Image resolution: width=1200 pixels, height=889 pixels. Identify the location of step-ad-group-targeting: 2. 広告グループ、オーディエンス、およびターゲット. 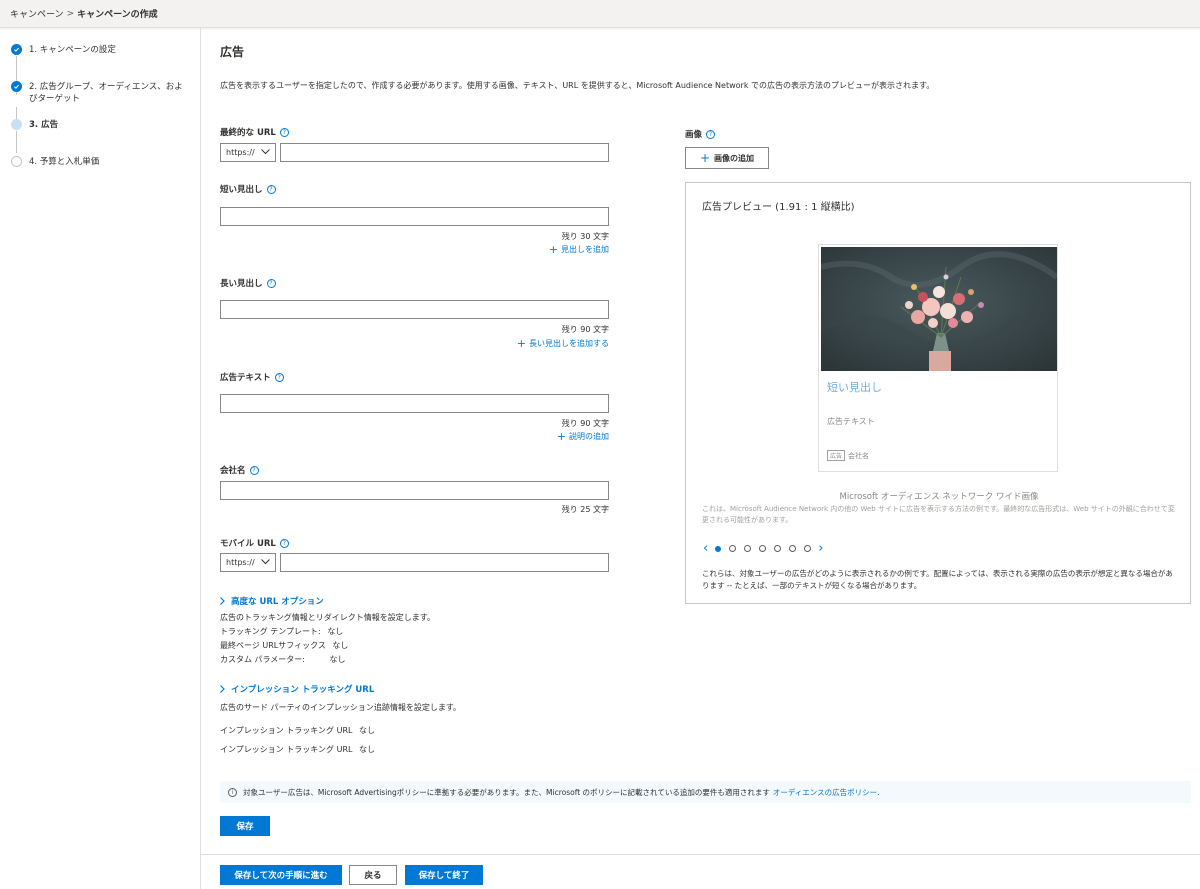
(100, 93).